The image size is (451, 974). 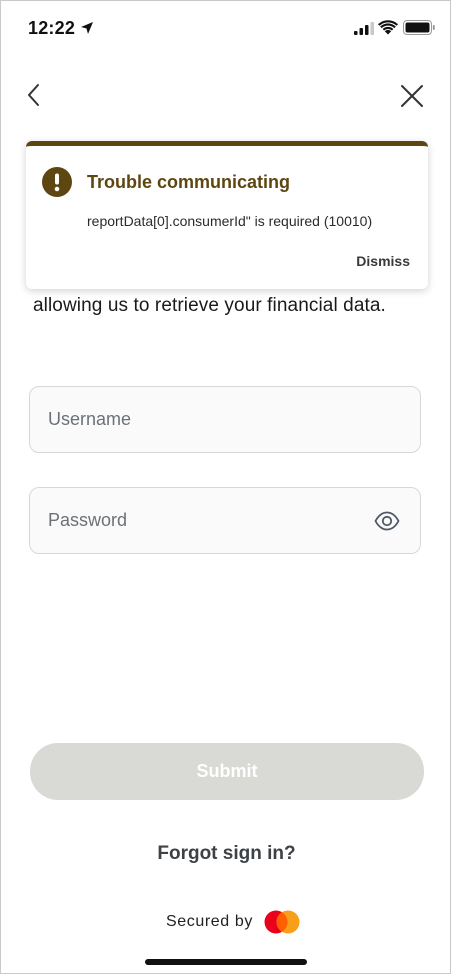 I want to click on cellular-signal-icon, so click(x=364, y=28).